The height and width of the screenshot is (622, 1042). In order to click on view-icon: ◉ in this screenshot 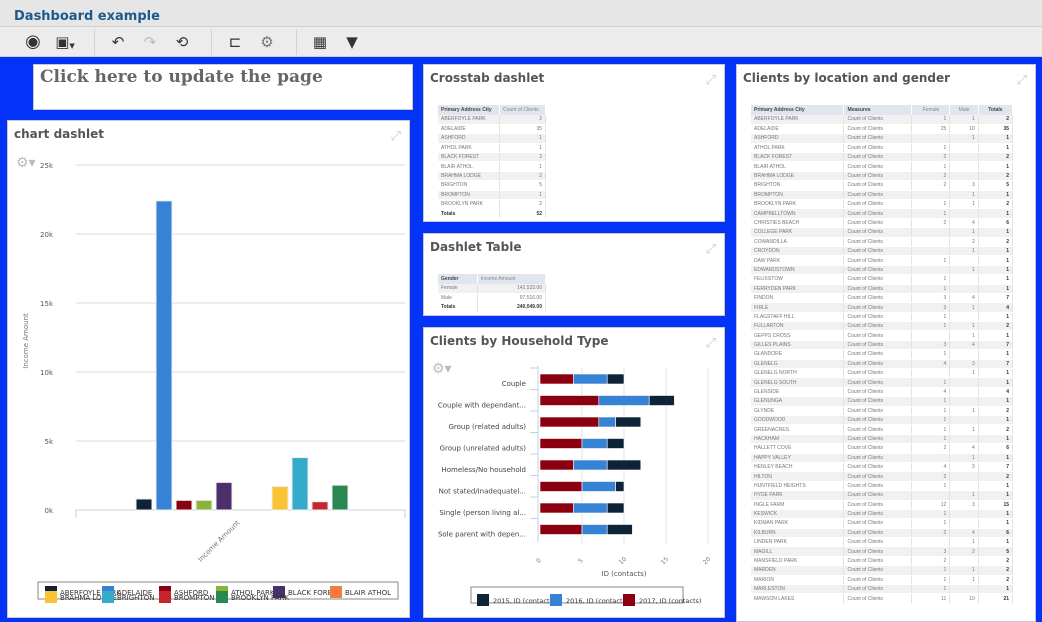, I will do `click(33, 41)`.